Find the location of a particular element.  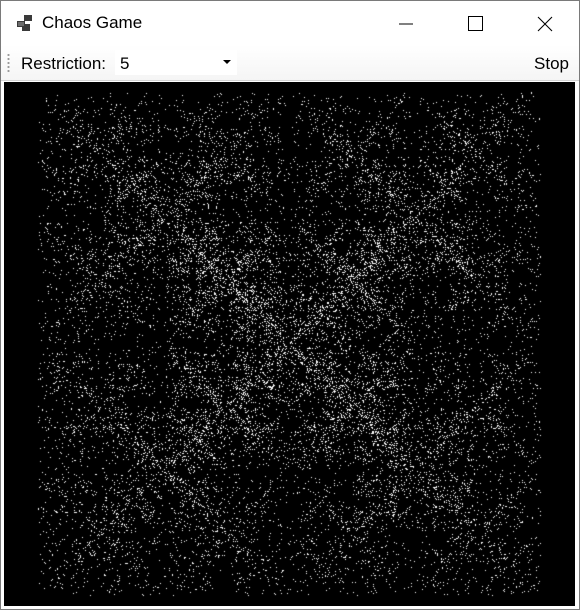

close-button is located at coordinates (544, 23).